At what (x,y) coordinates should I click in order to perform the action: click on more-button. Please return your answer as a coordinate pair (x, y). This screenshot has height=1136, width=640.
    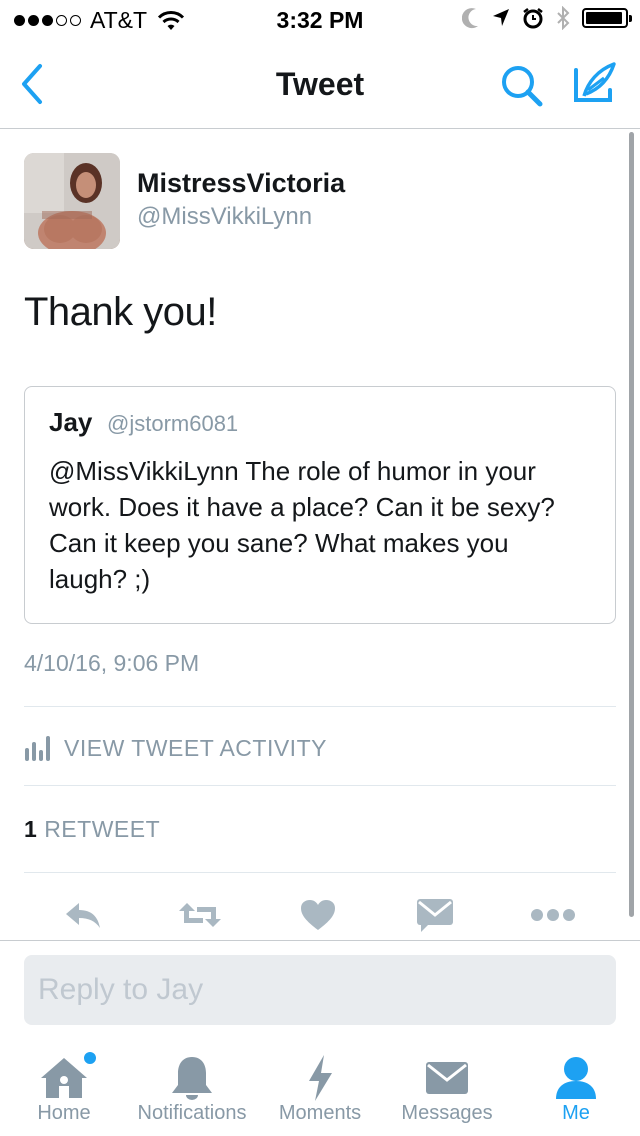
    Looking at the image, I should click on (553, 915).